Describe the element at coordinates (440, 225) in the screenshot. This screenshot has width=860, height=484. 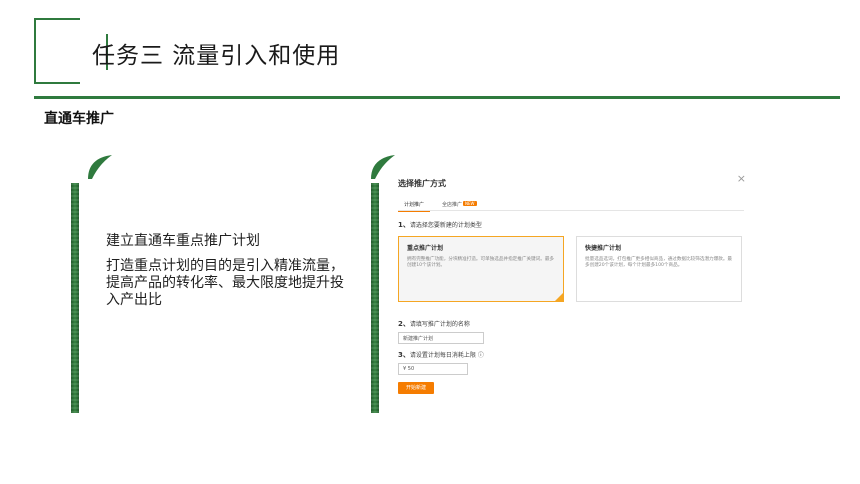
I see `step1-label: 1、请选择您要新建的计划类型` at that location.